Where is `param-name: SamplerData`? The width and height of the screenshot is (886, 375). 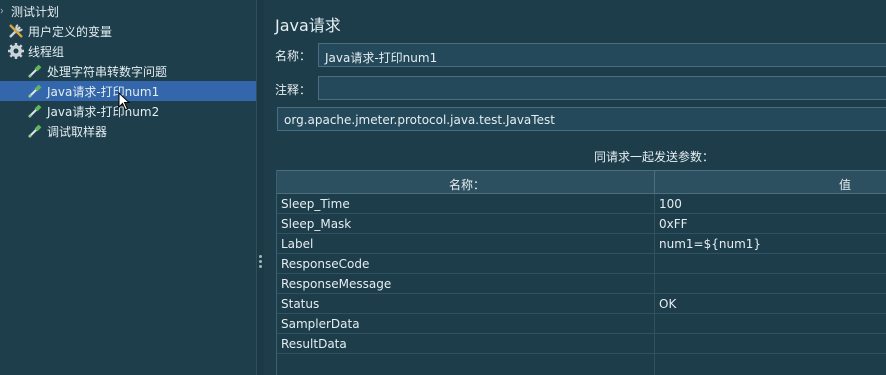
param-name: SamplerData is located at coordinates (320, 324).